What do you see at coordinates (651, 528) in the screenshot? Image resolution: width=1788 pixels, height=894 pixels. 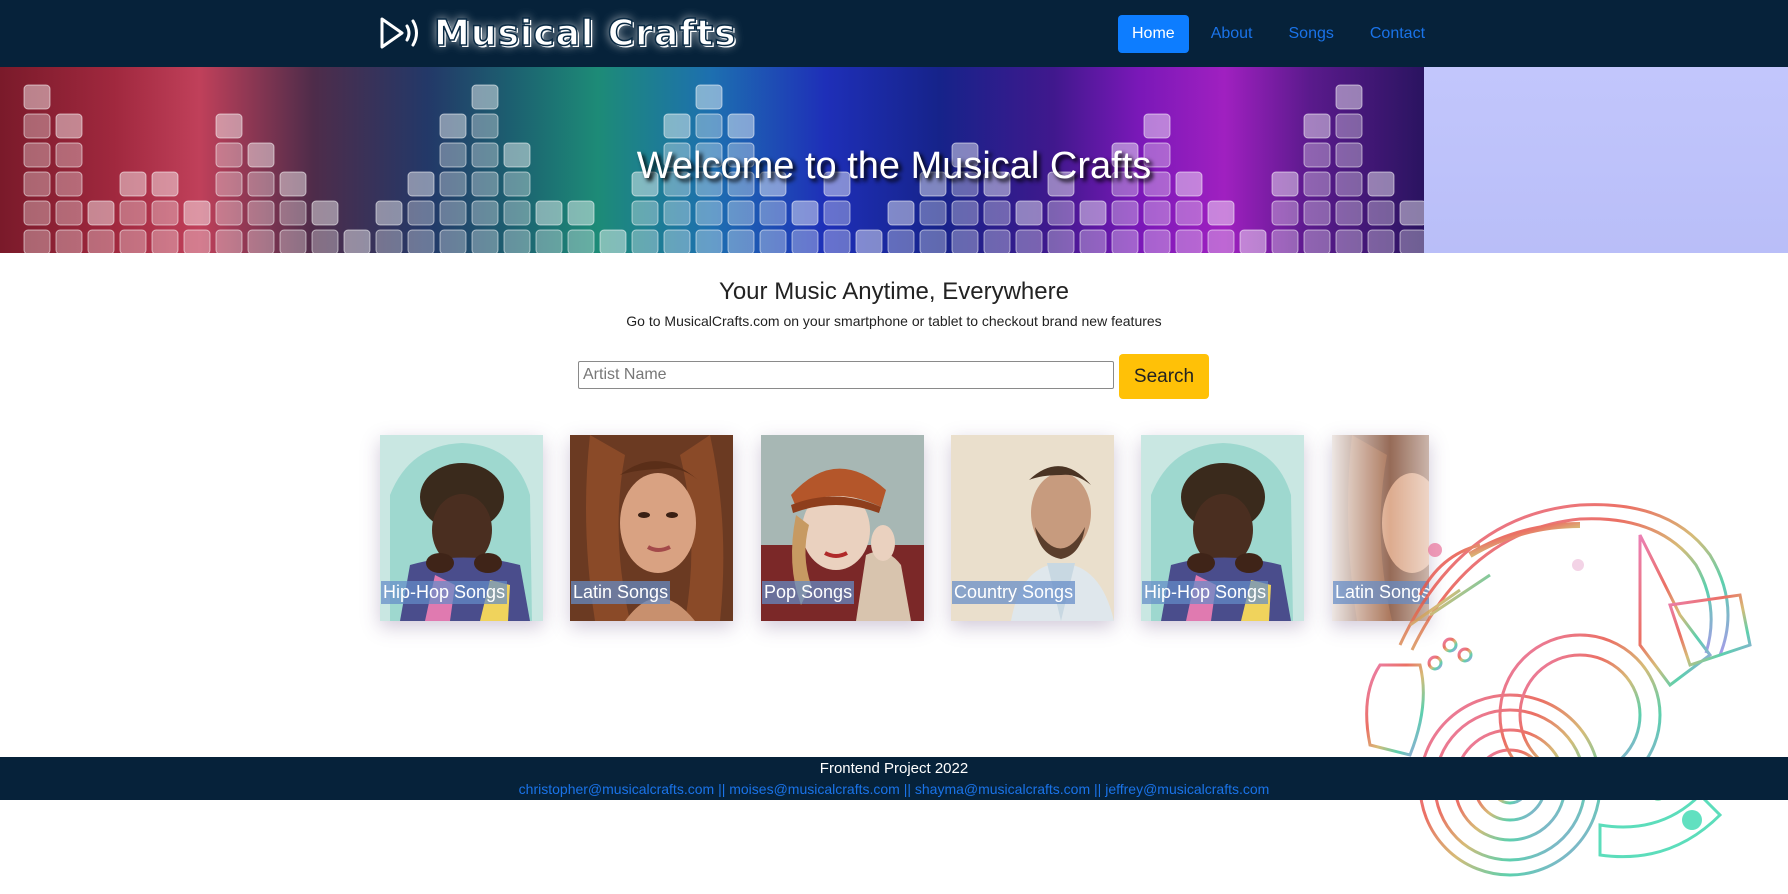 I see `genre-card-latin: Latin Songs` at bounding box center [651, 528].